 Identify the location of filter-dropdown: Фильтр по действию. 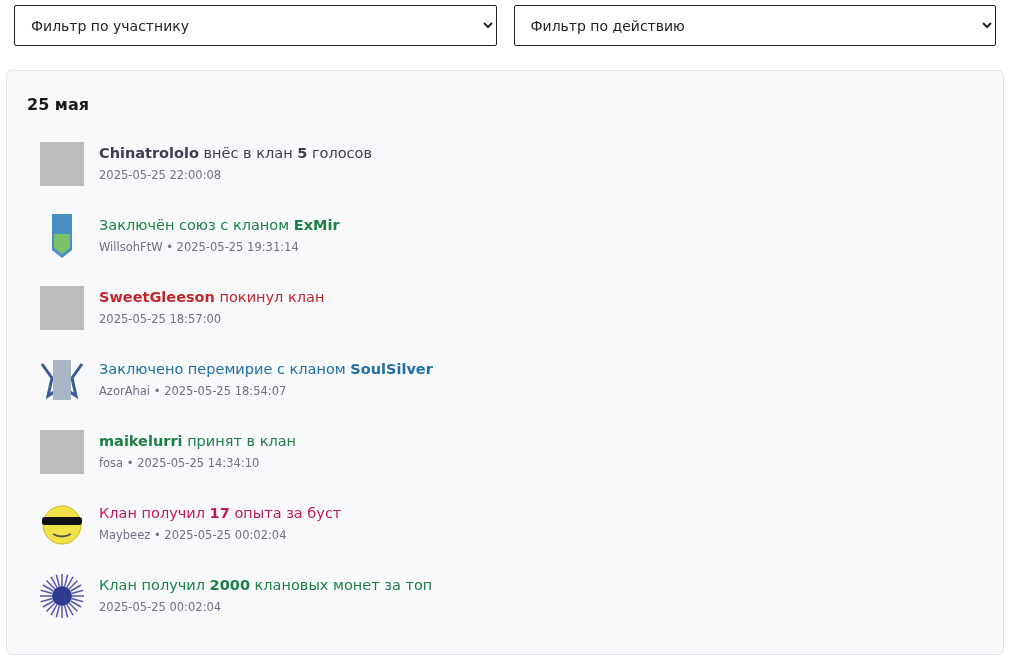
(754, 25).